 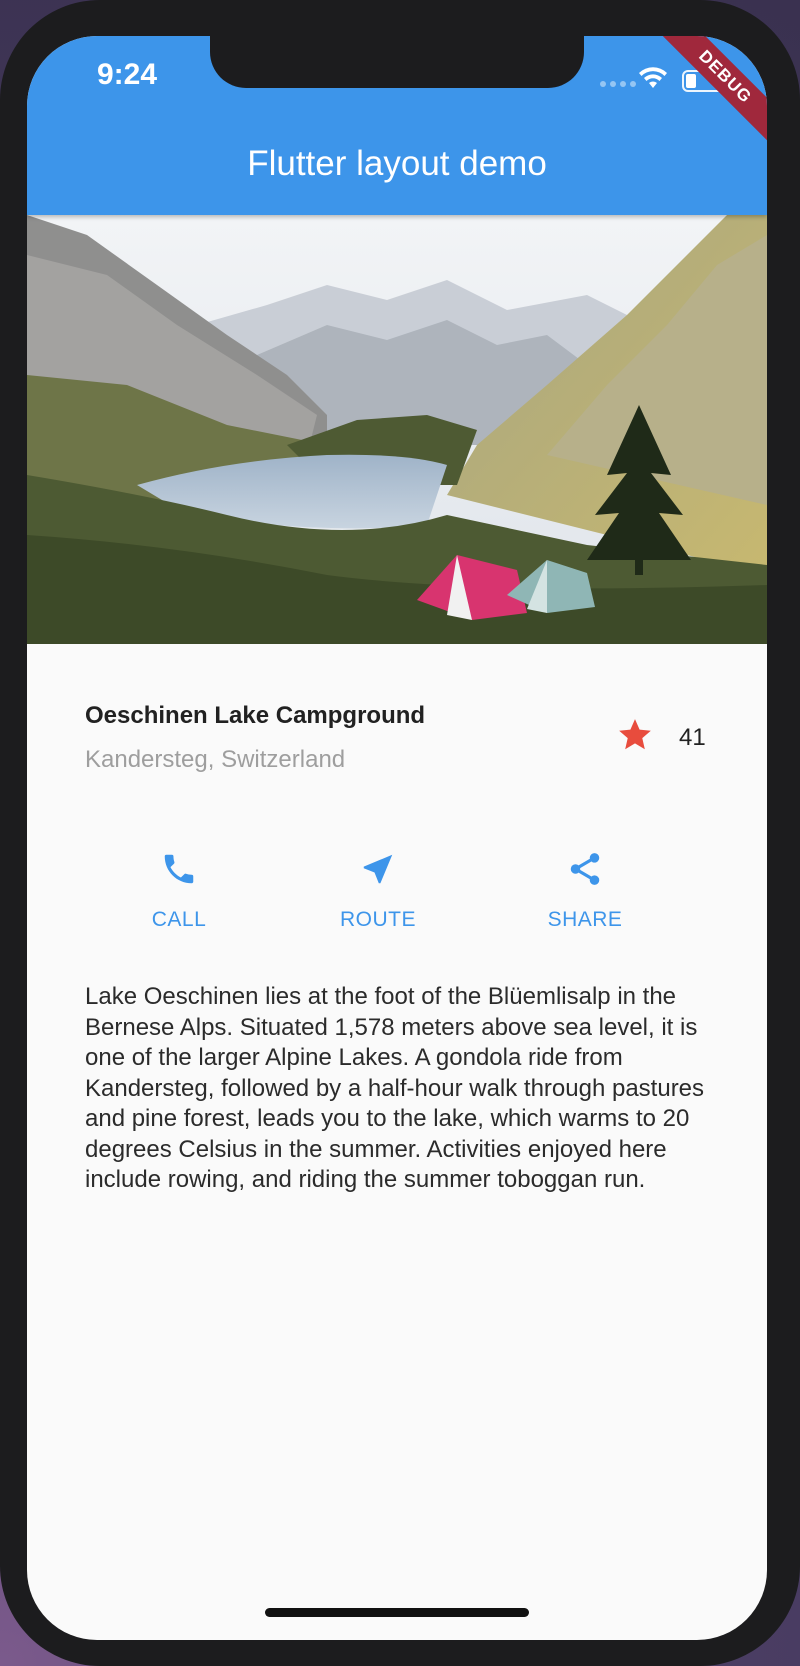 I want to click on share-button: SHARE, so click(x=585, y=888).